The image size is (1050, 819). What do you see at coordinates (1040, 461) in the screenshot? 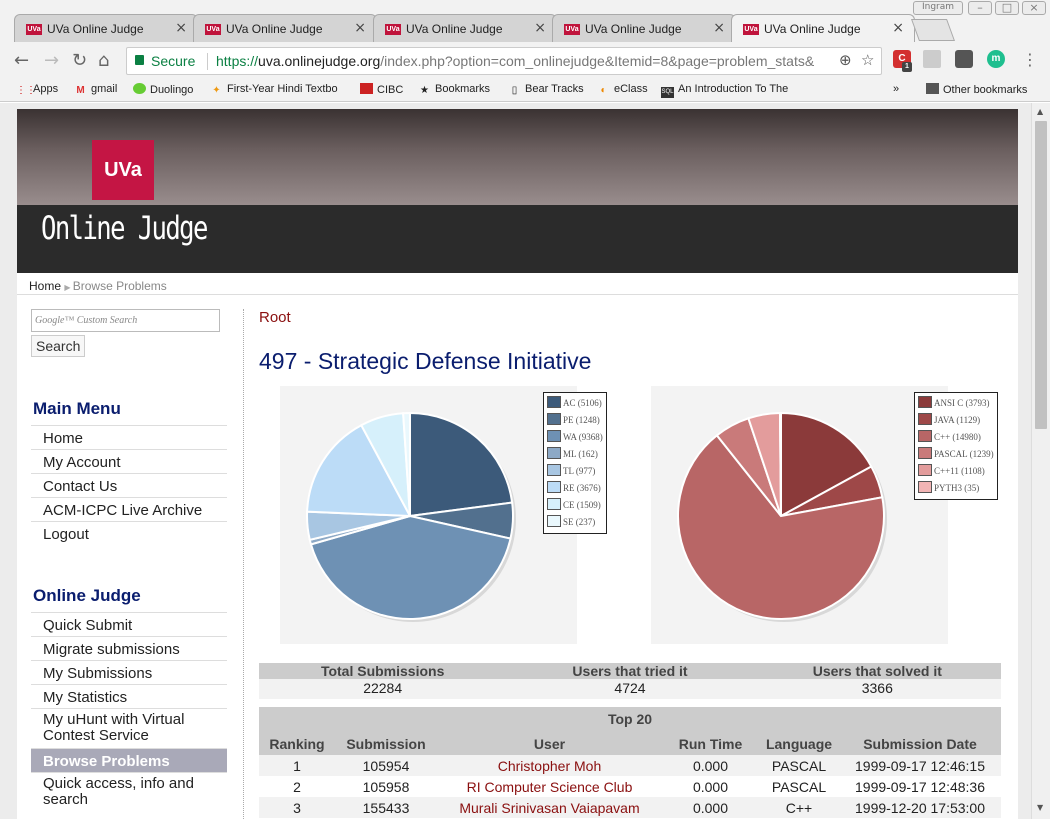
I see `page-scrollbar: ▲ ▼` at bounding box center [1040, 461].